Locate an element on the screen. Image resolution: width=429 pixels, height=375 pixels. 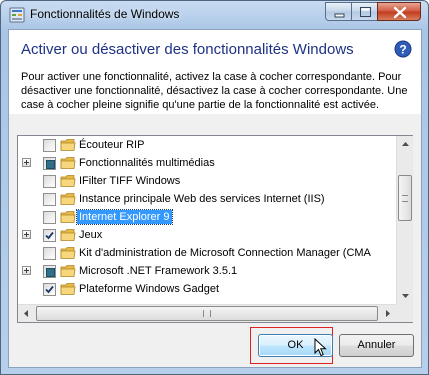
feature-row: Internet Explorer 9 is located at coordinates (208, 217).